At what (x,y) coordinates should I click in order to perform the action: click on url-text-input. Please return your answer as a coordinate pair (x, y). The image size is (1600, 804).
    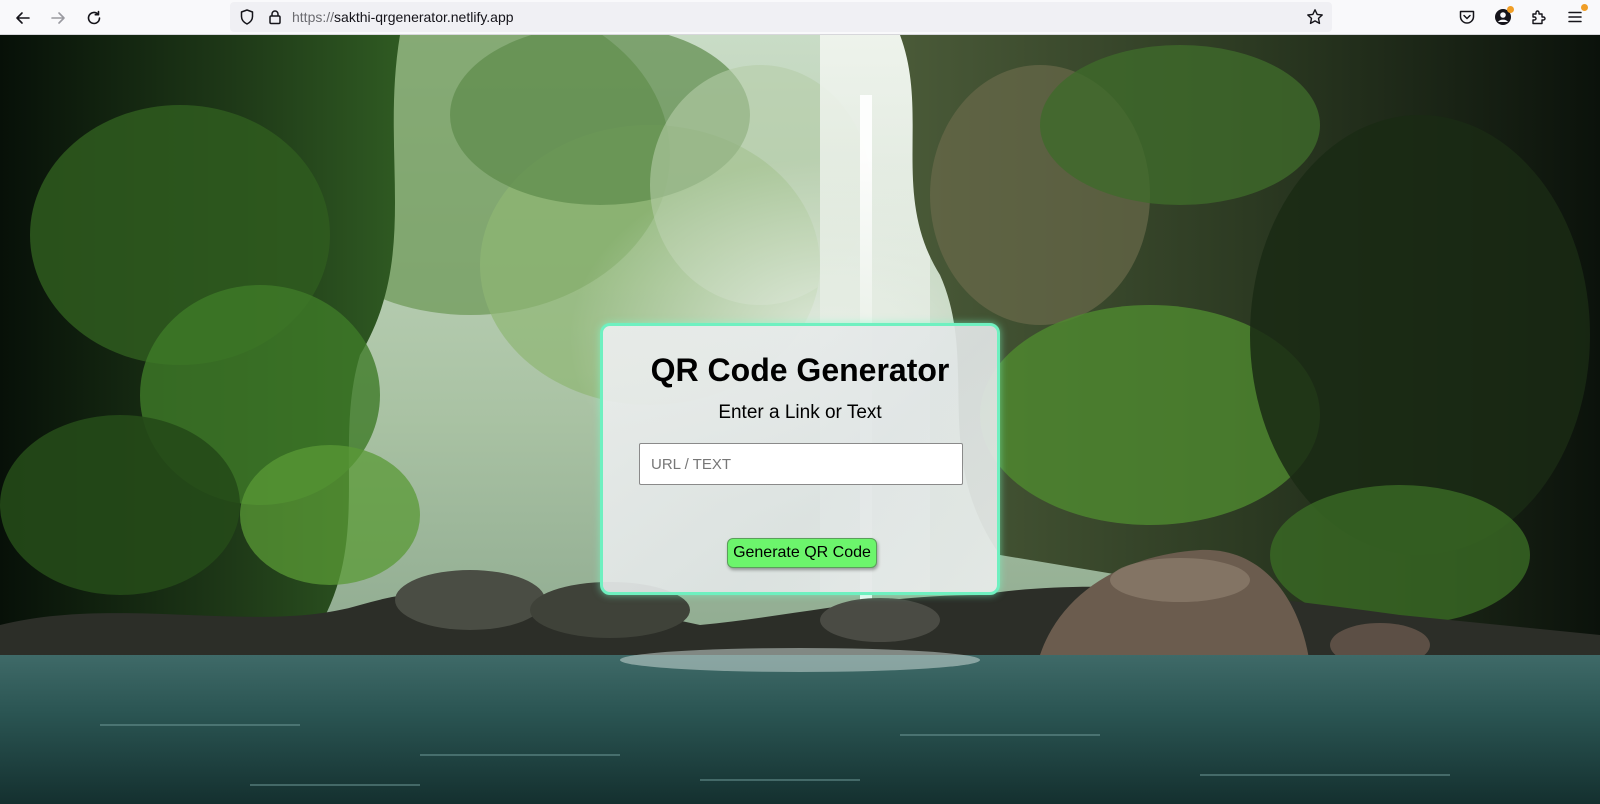
    Looking at the image, I should click on (801, 464).